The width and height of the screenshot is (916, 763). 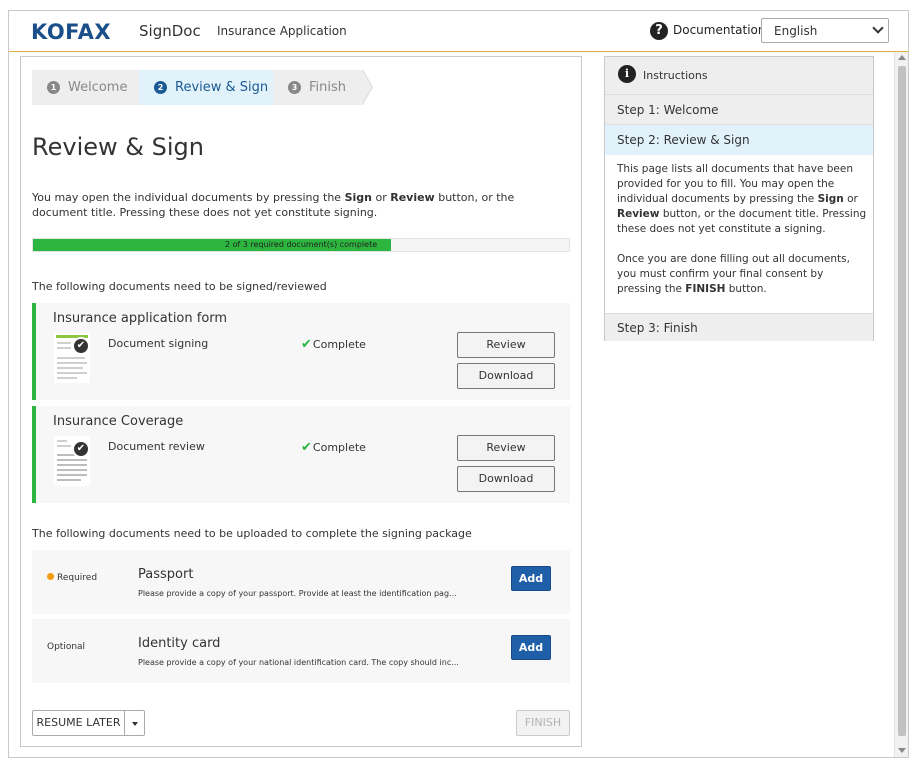 What do you see at coordinates (739, 110) in the screenshot?
I see `instruction-step-welcome: Step 1: Welcome` at bounding box center [739, 110].